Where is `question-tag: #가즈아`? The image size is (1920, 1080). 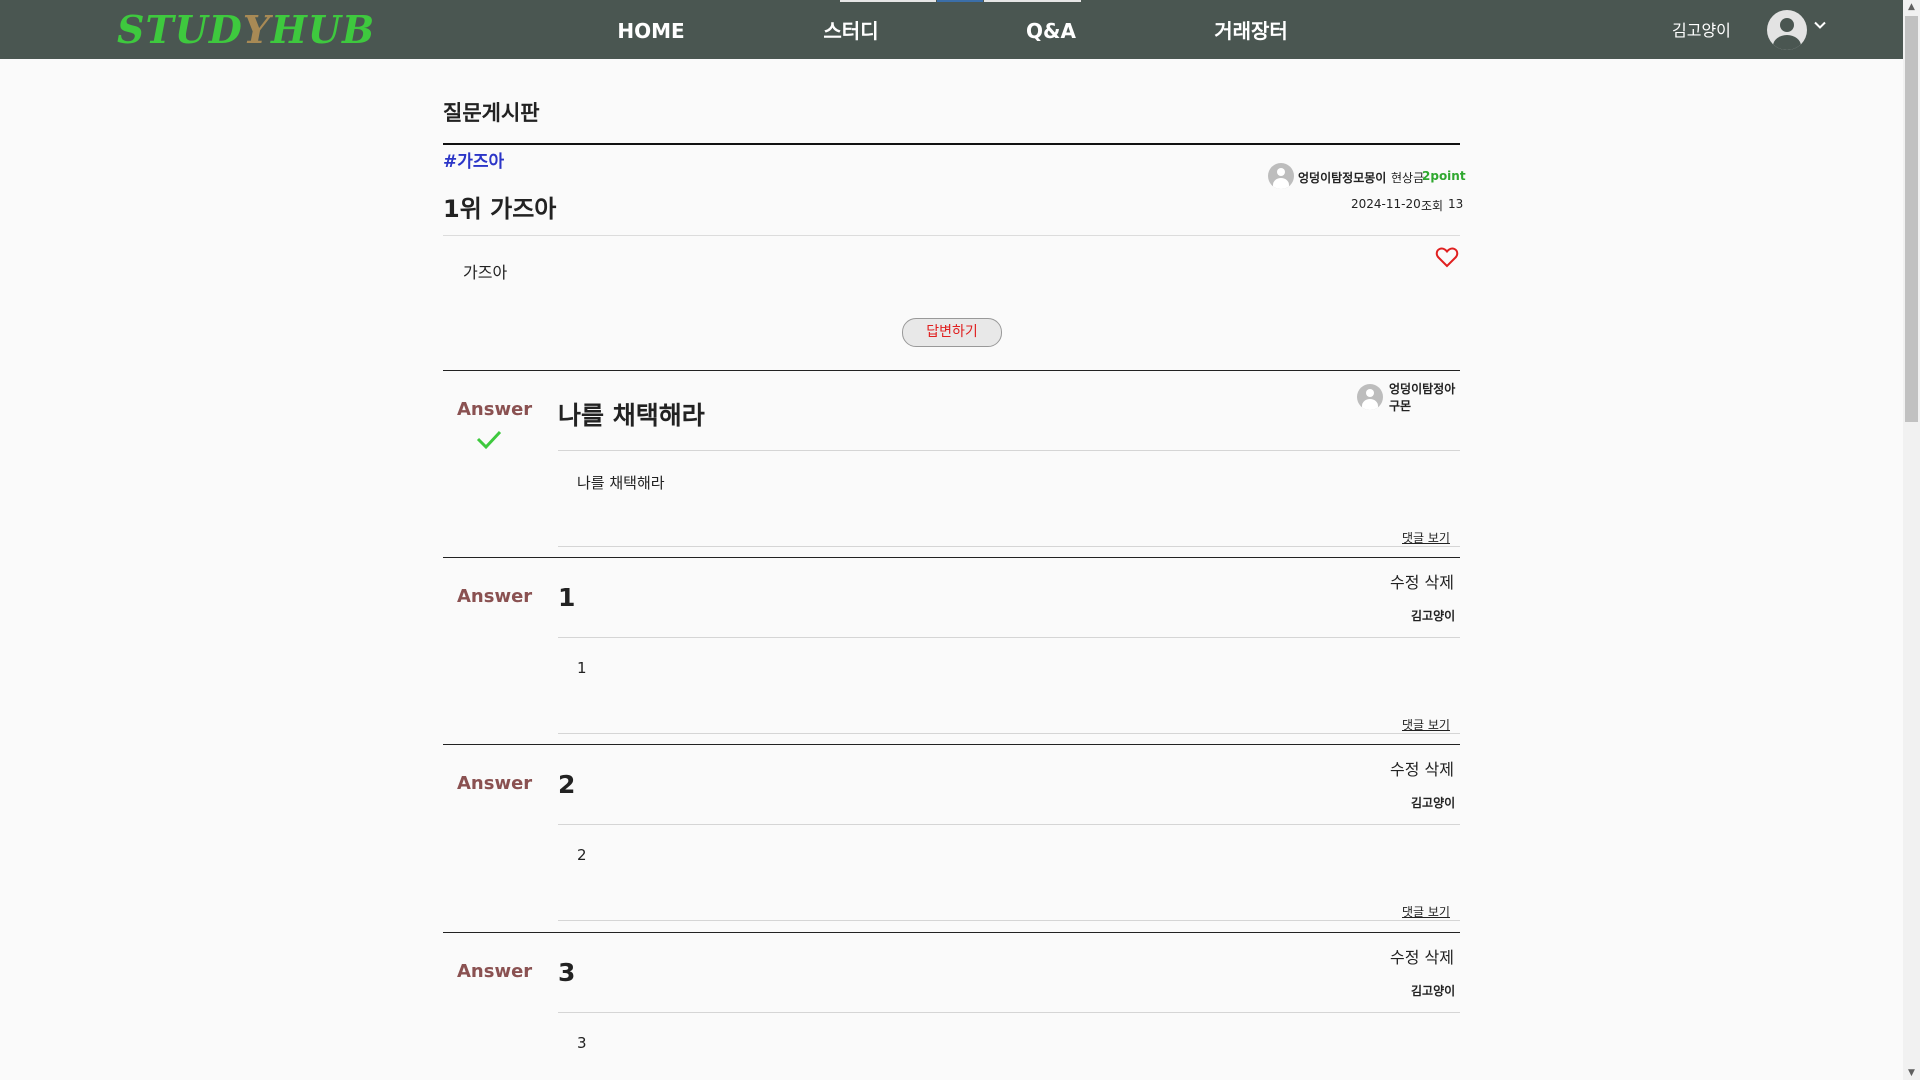 question-tag: #가즈아 is located at coordinates (473, 159).